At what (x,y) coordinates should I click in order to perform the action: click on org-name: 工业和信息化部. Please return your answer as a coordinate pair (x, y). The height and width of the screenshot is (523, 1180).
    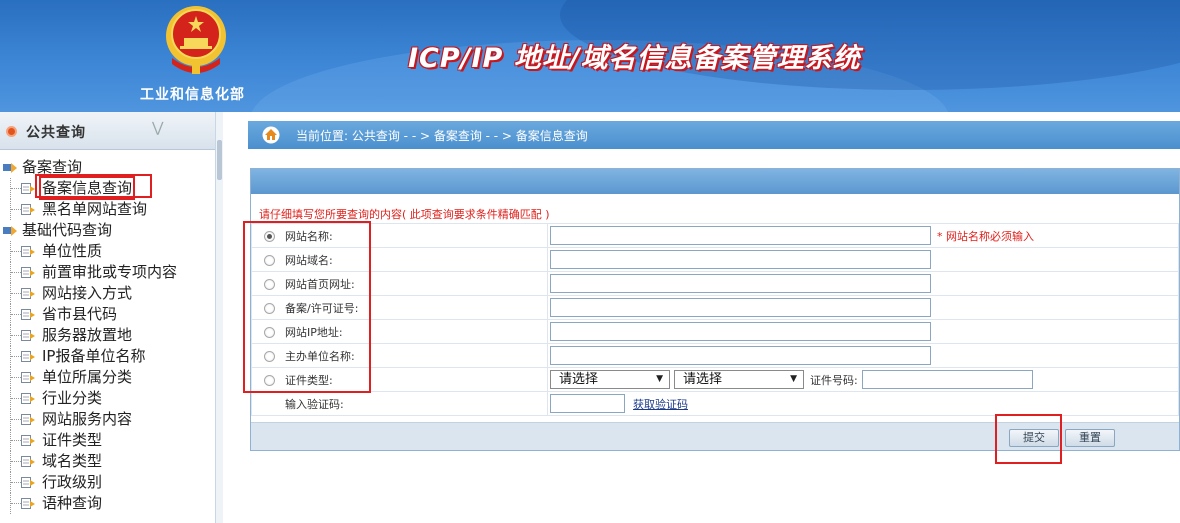
    Looking at the image, I should click on (192, 95).